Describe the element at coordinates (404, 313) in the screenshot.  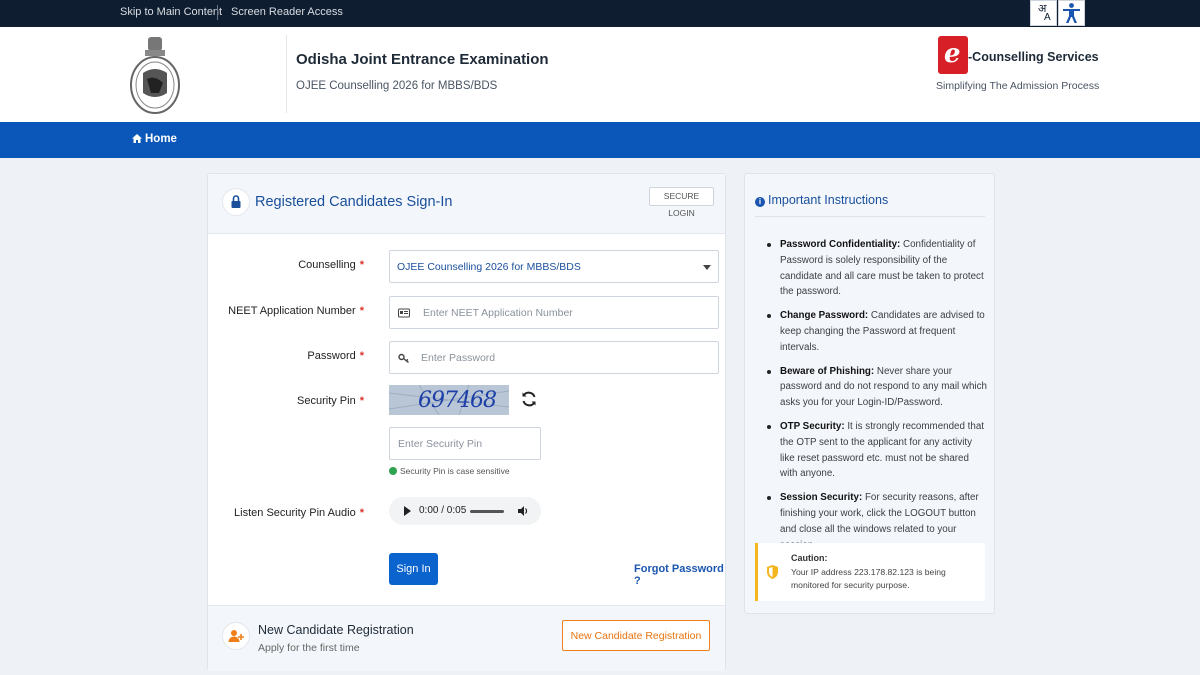
I see `id-card-icon` at that location.